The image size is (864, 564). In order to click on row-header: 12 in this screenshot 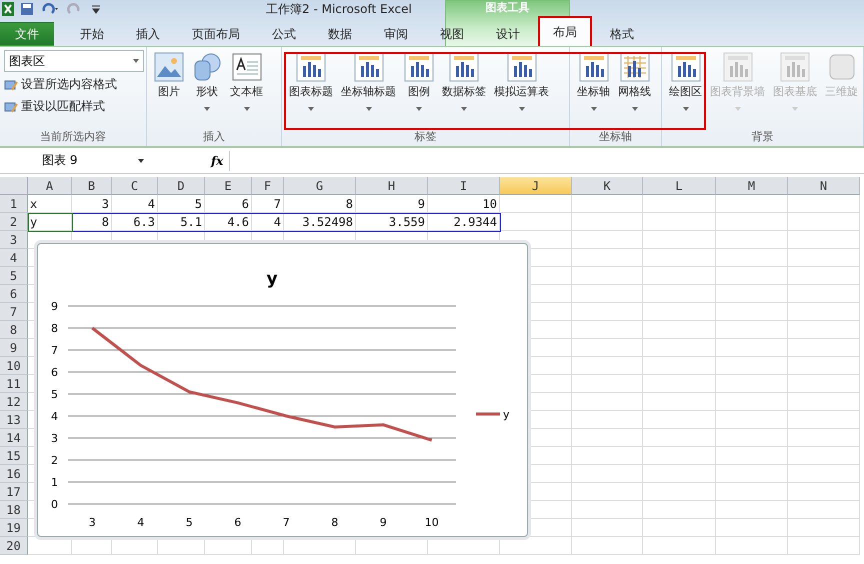, I will do `click(14, 402)`.